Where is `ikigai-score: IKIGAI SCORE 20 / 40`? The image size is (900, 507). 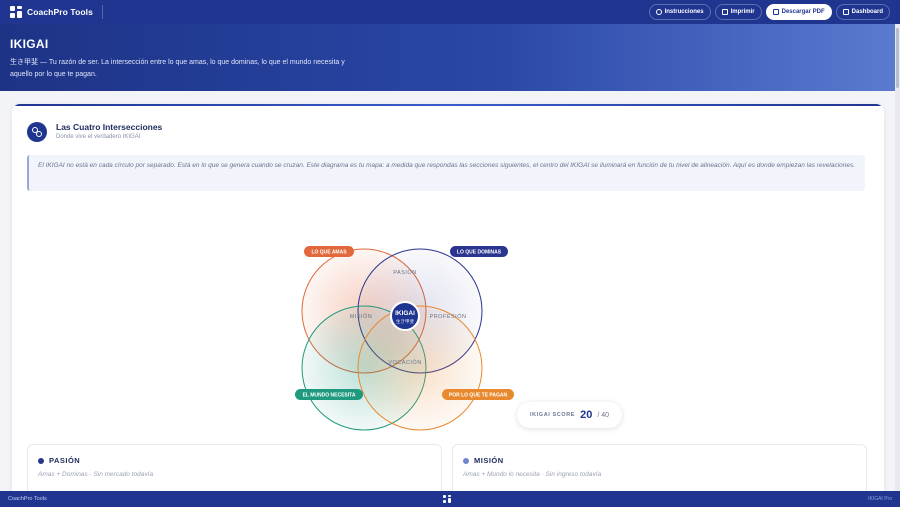 ikigai-score: IKIGAI SCORE 20 / 40 is located at coordinates (569, 415).